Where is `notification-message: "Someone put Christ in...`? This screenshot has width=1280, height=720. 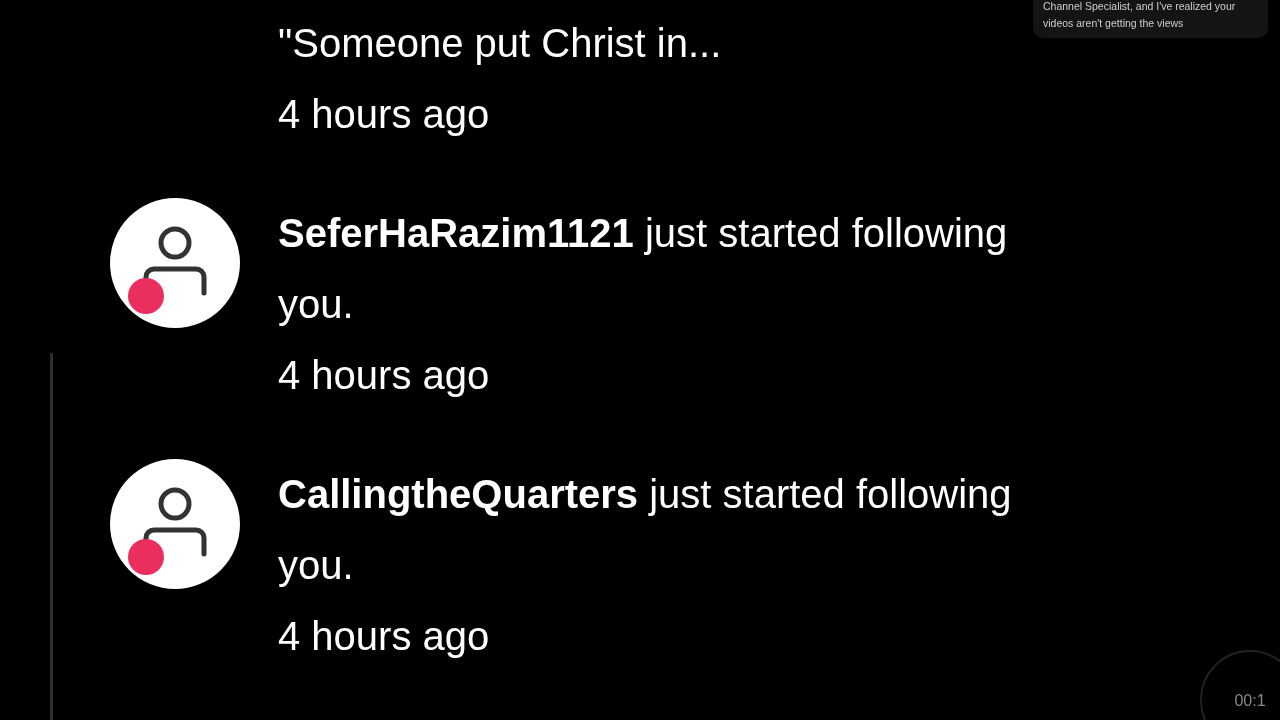
notification-message: "Someone put Christ in... is located at coordinates (500, 43).